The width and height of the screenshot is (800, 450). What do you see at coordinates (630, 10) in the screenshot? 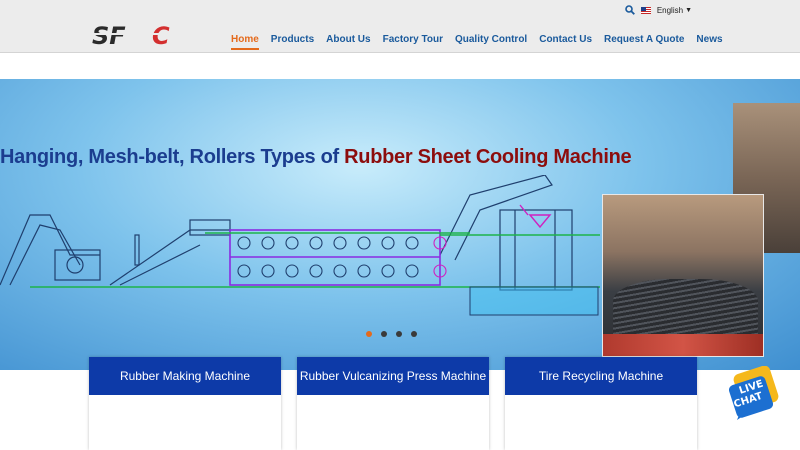
I see `search-icon` at bounding box center [630, 10].